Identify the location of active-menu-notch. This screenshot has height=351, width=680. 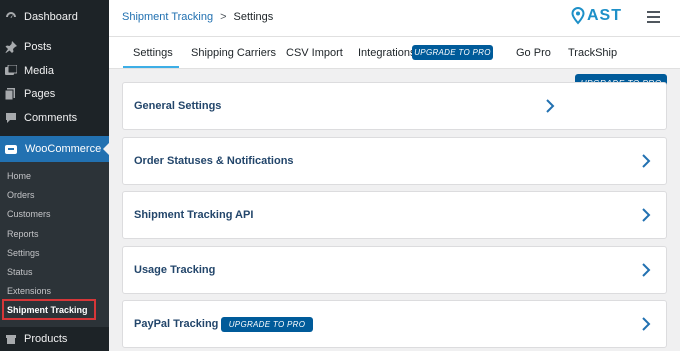
(106, 149).